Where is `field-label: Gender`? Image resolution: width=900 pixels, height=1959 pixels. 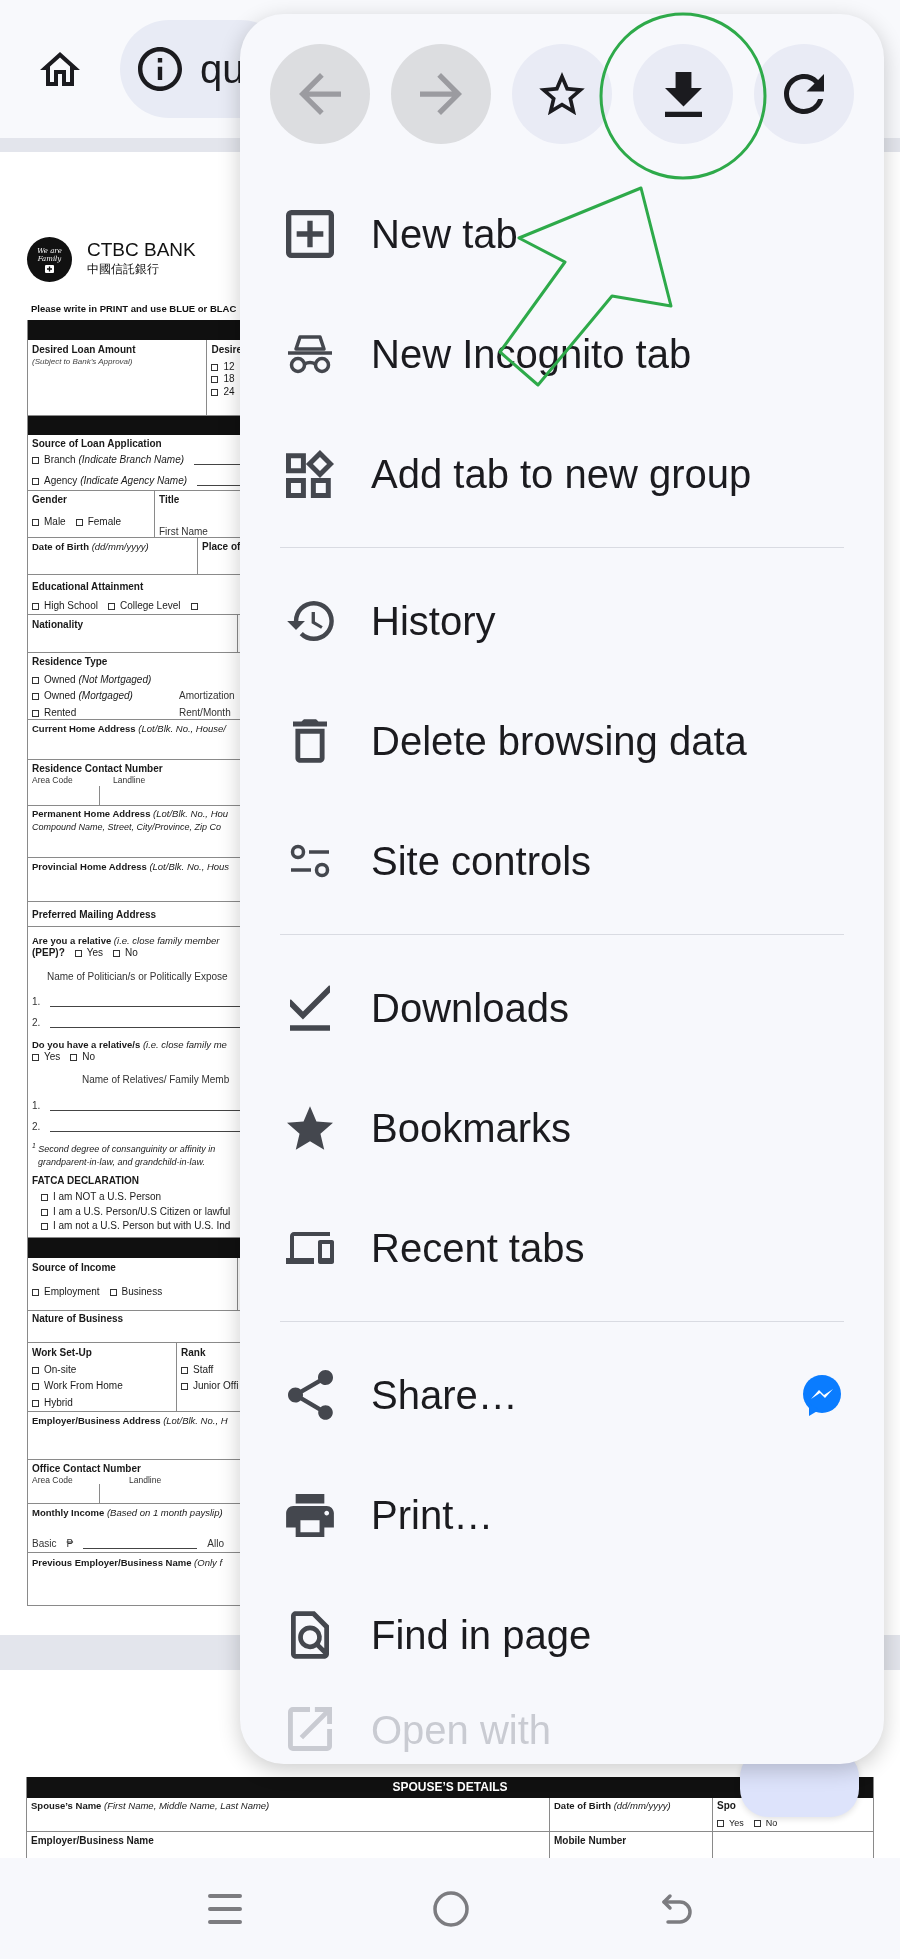
field-label: Gender is located at coordinates (49, 500).